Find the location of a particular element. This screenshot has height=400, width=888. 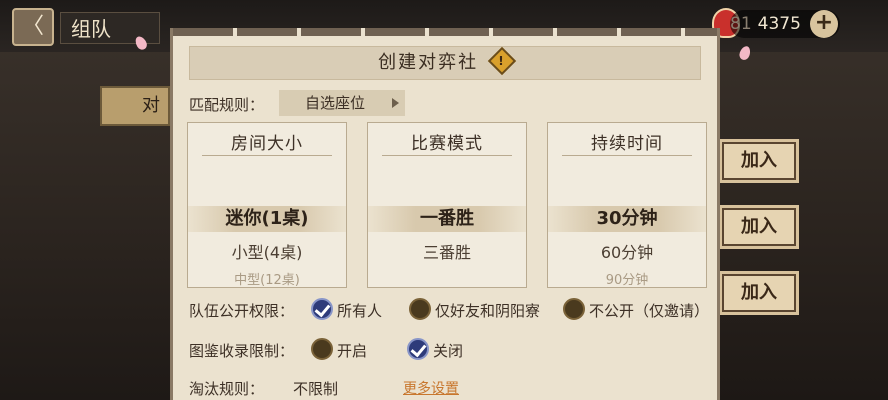

visibility-label: 队伍公开权限： is located at coordinates (242, 311).